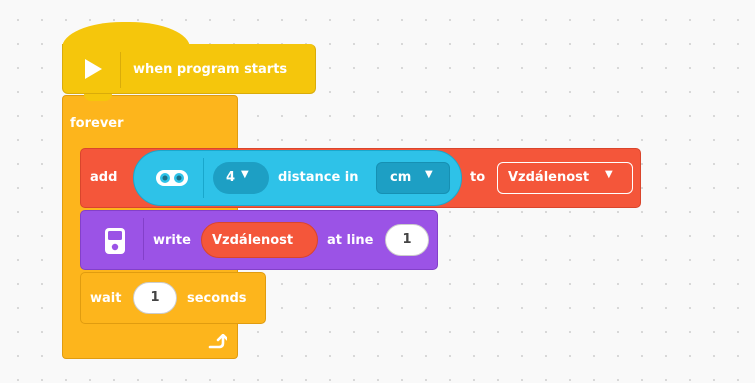 This screenshot has height=383, width=755. I want to click on loop-arrow-icon, so click(217, 341).